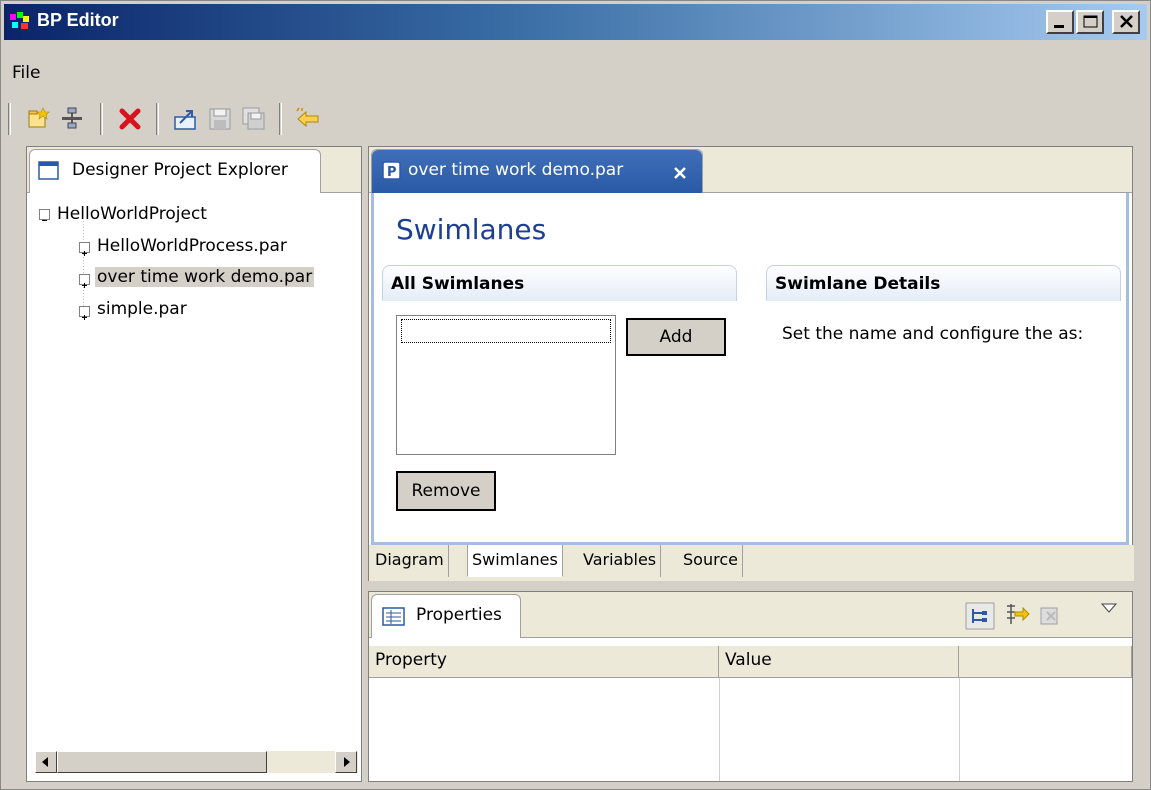 This screenshot has height=790, width=1151. Describe the element at coordinates (559, 283) in the screenshot. I see `all-swimlanes-section-header: All Swimlanes` at that location.